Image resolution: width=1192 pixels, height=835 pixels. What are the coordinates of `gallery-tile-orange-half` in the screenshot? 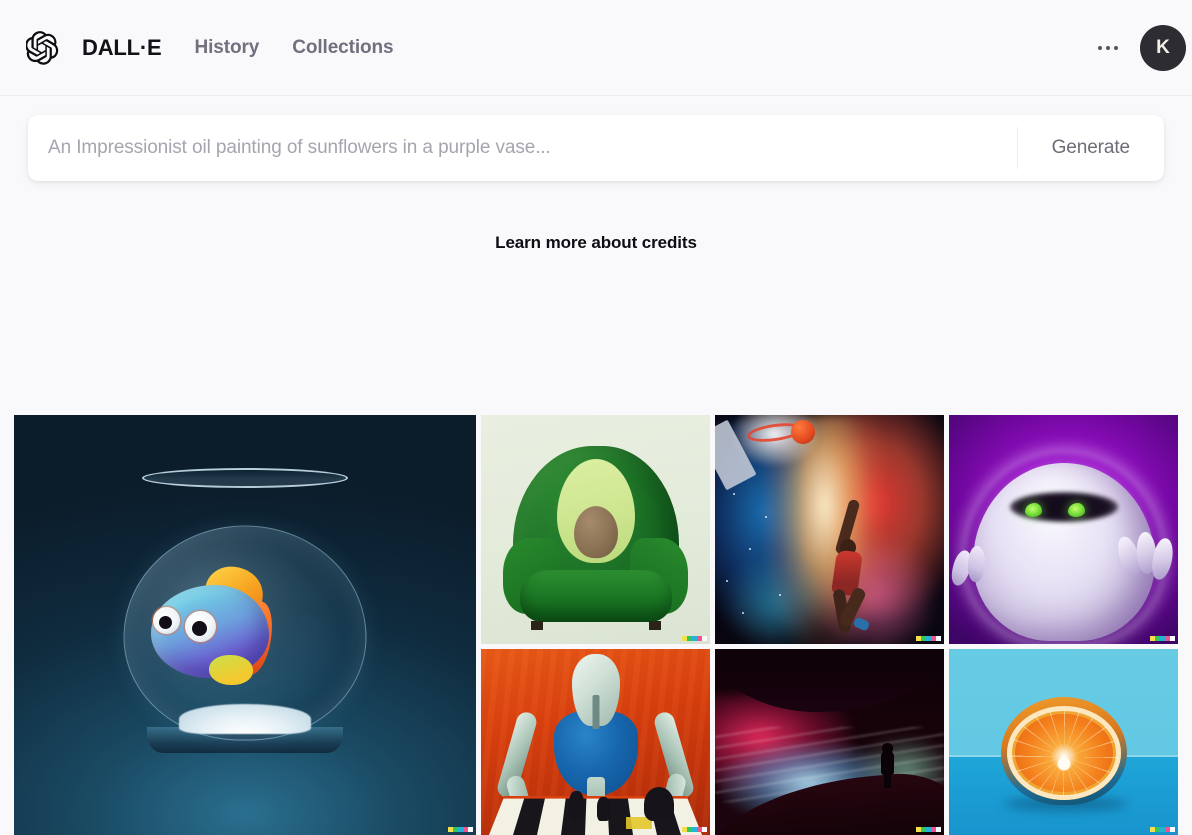 It's located at (1063, 742).